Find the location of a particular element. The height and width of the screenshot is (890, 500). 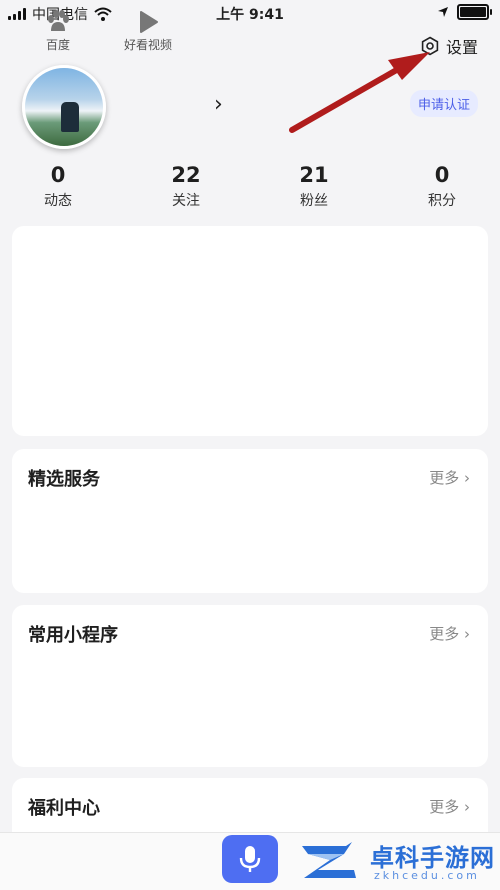

stat-value: 22 is located at coordinates (186, 175).